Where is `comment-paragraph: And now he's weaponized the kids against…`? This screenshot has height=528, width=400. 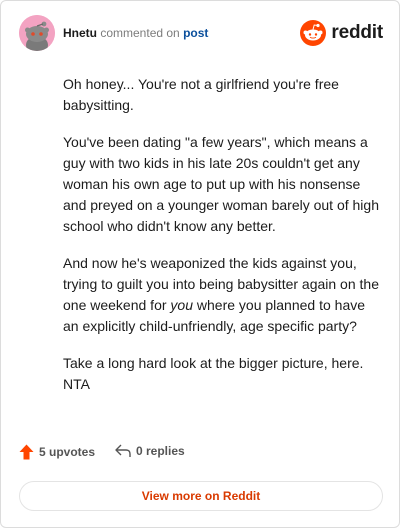 comment-paragraph: And now he's weaponized the kids against… is located at coordinates (222, 295).